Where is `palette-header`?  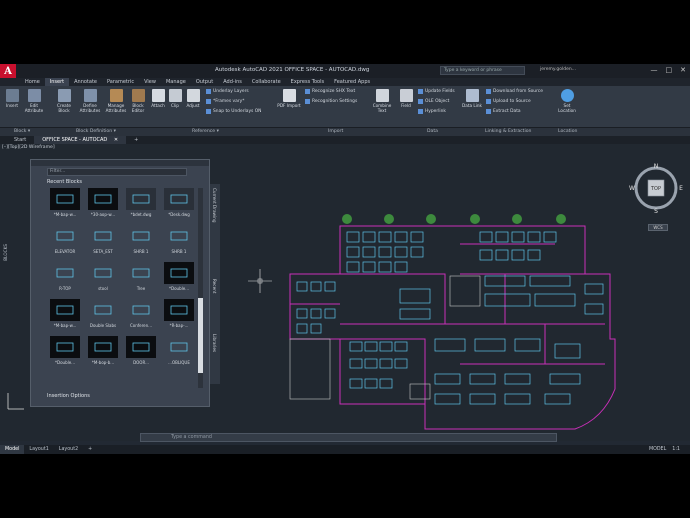
palette-header is located at coordinates (120, 163).